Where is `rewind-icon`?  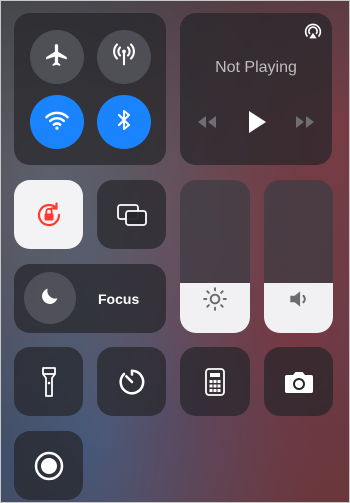
rewind-icon is located at coordinates (207, 124).